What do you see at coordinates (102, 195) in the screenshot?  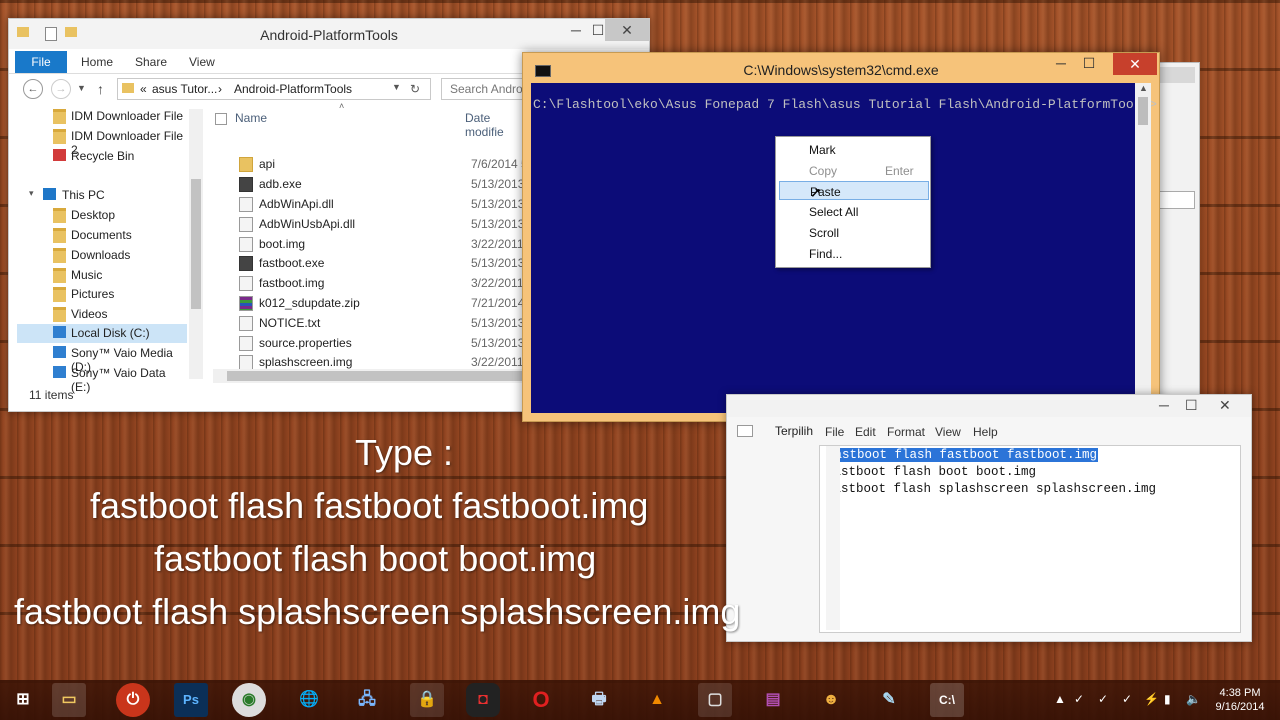 I see `nav-item-this-pc: ▾ This PC` at bounding box center [102, 195].